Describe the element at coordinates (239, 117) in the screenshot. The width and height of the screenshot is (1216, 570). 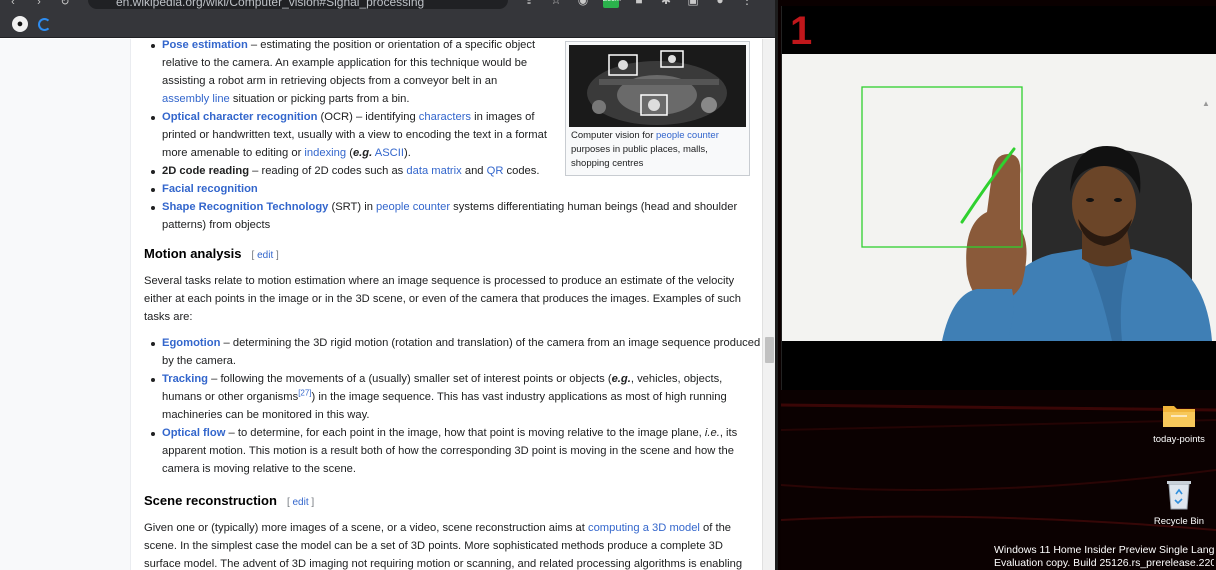
I see `ocr-link: Optical character recognition` at that location.